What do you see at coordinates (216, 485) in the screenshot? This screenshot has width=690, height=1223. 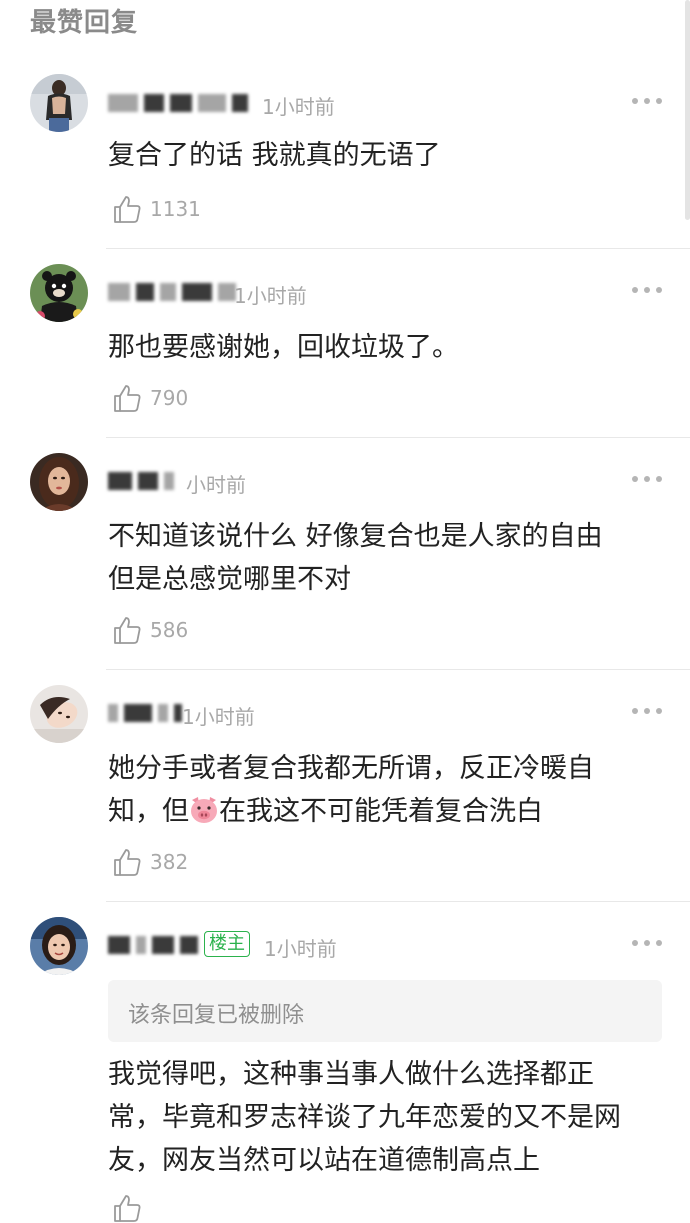 I see `timestamp: 小时前` at bounding box center [216, 485].